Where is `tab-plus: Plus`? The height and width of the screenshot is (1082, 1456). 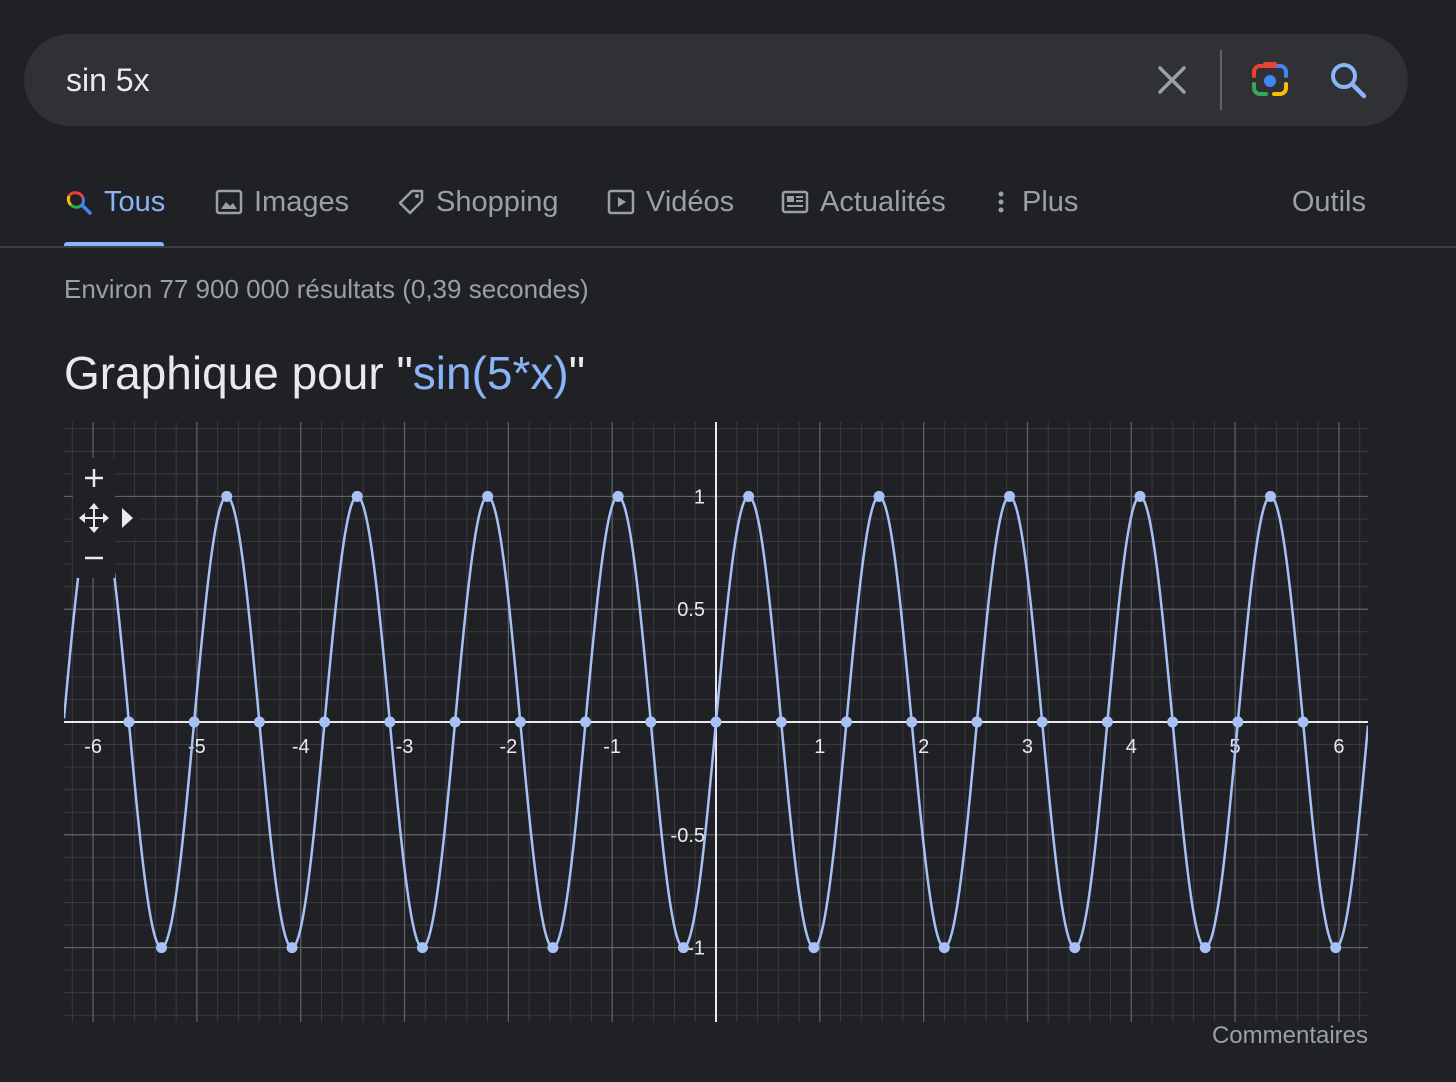 tab-plus: Plus is located at coordinates (1034, 202).